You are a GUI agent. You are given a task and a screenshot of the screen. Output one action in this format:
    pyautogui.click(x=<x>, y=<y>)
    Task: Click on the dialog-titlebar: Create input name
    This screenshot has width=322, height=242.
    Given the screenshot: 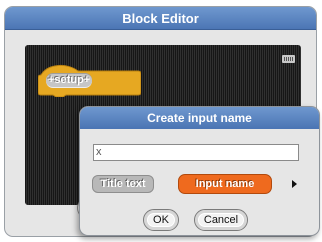 What is the action you would take?
    pyautogui.click(x=199, y=118)
    